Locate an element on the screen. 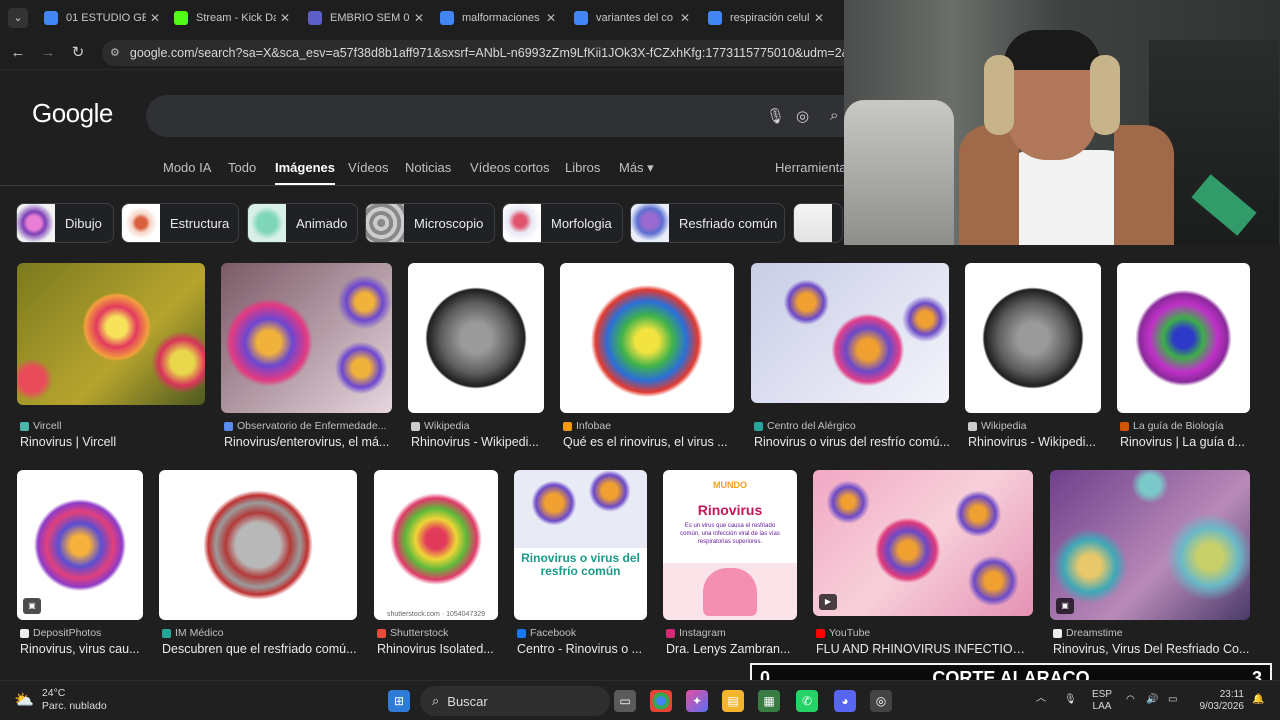 This screenshot has width=1280, height=720. chrome-icon is located at coordinates (661, 701).